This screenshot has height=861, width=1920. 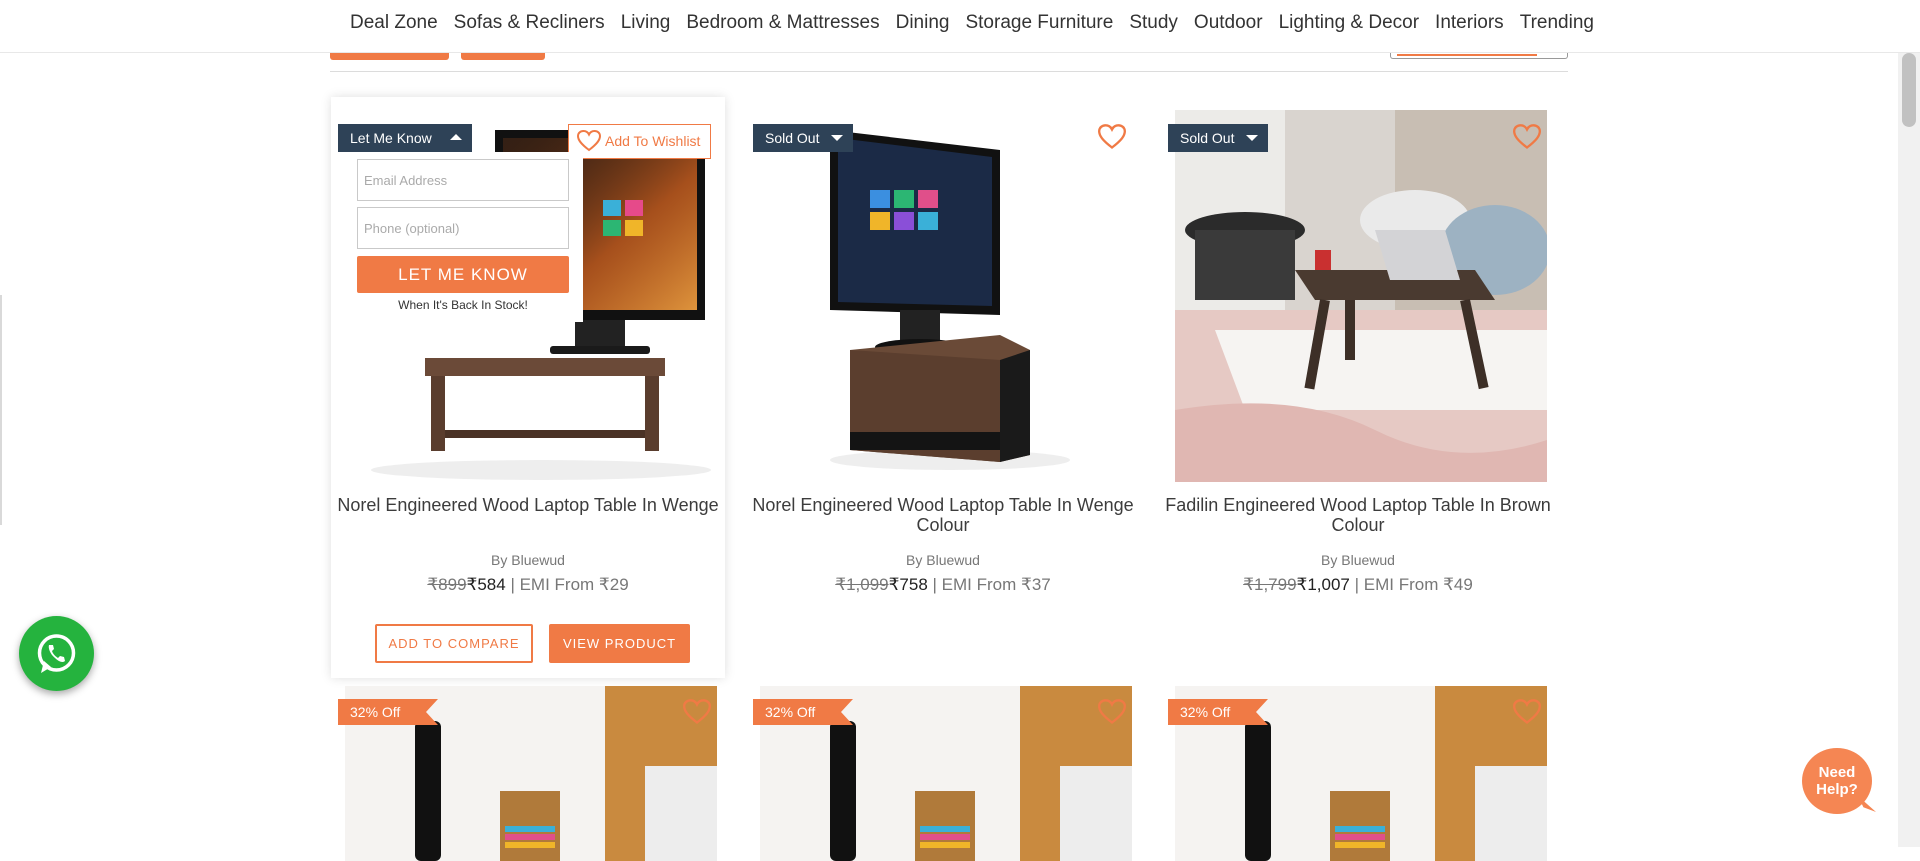 I want to click on let-me-know-toggle: Let Me Know, so click(x=405, y=138).